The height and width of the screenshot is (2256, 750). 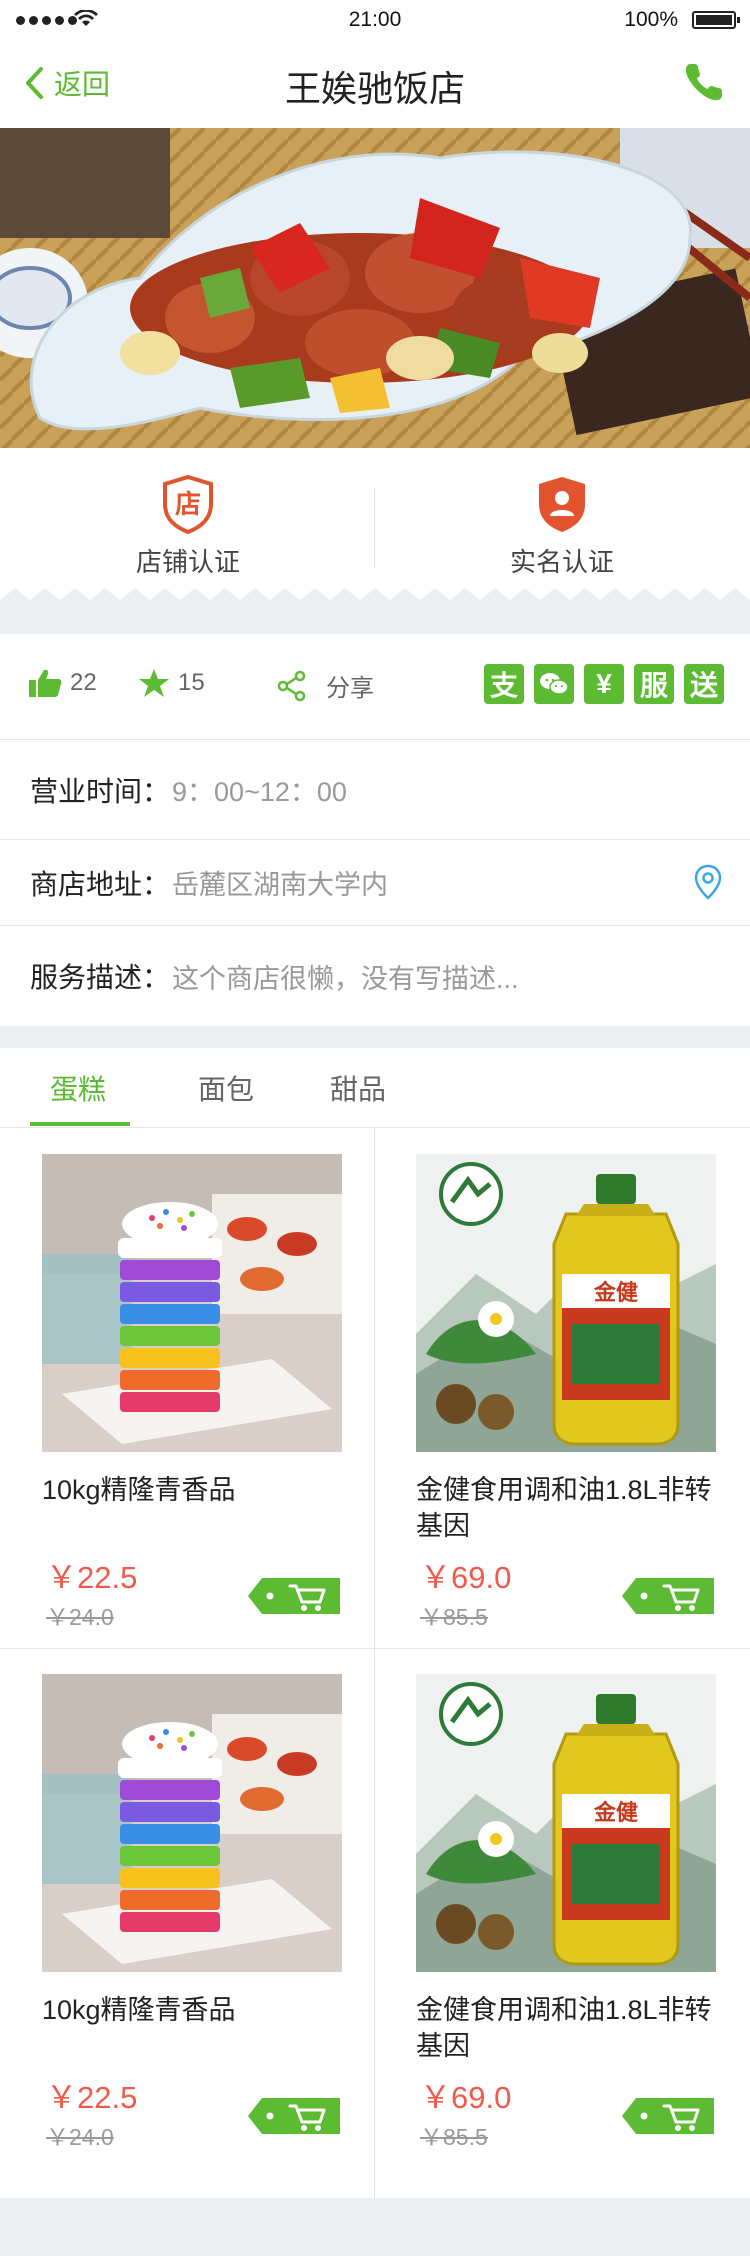 I want to click on favorite-count: 15, so click(x=191, y=682).